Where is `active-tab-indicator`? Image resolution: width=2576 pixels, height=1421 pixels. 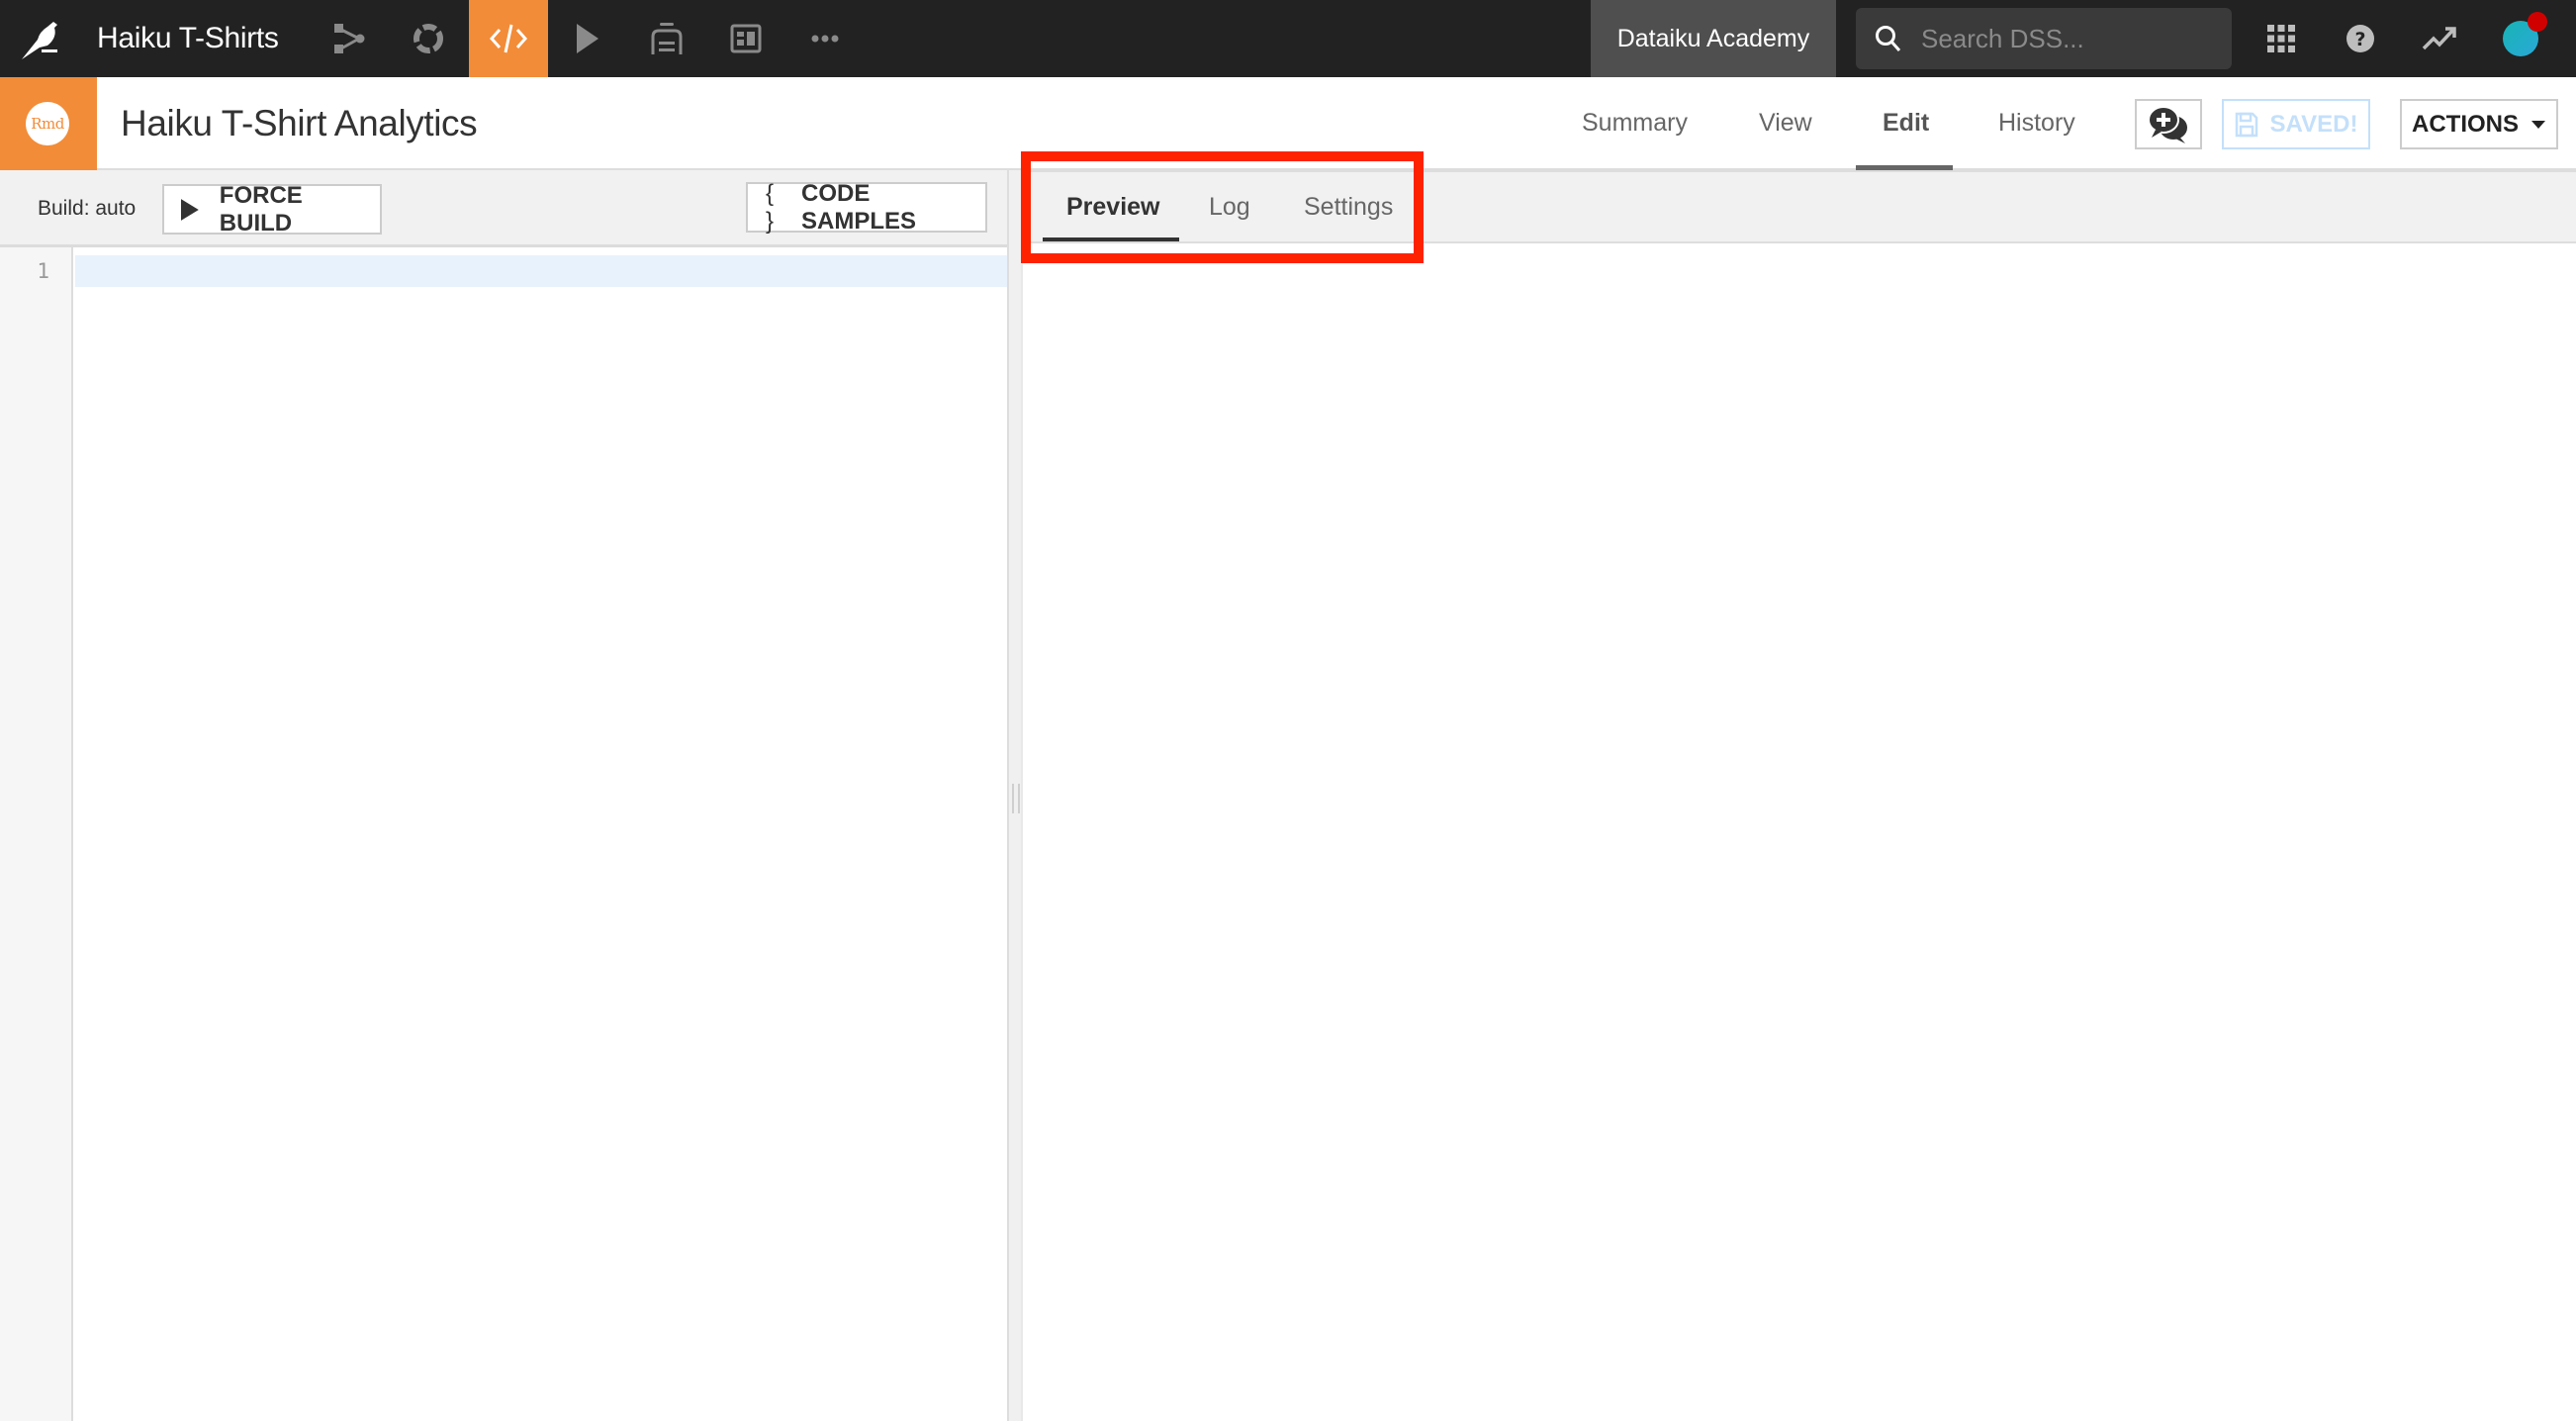 active-tab-indicator is located at coordinates (1111, 239).